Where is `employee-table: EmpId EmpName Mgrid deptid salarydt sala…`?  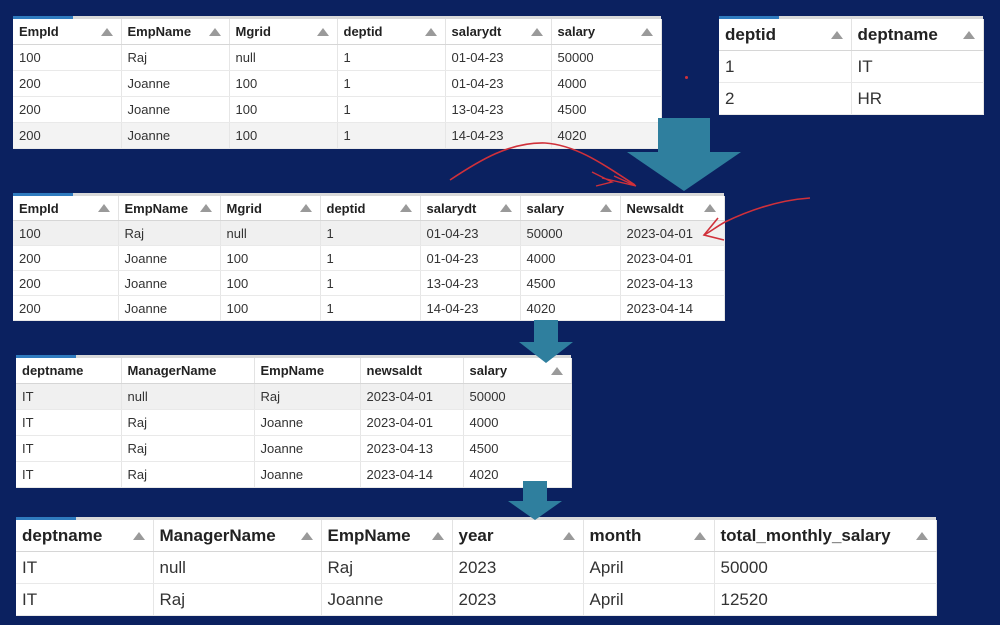
employee-table: EmpId EmpName Mgrid deptid salarydt sala… is located at coordinates (337, 82).